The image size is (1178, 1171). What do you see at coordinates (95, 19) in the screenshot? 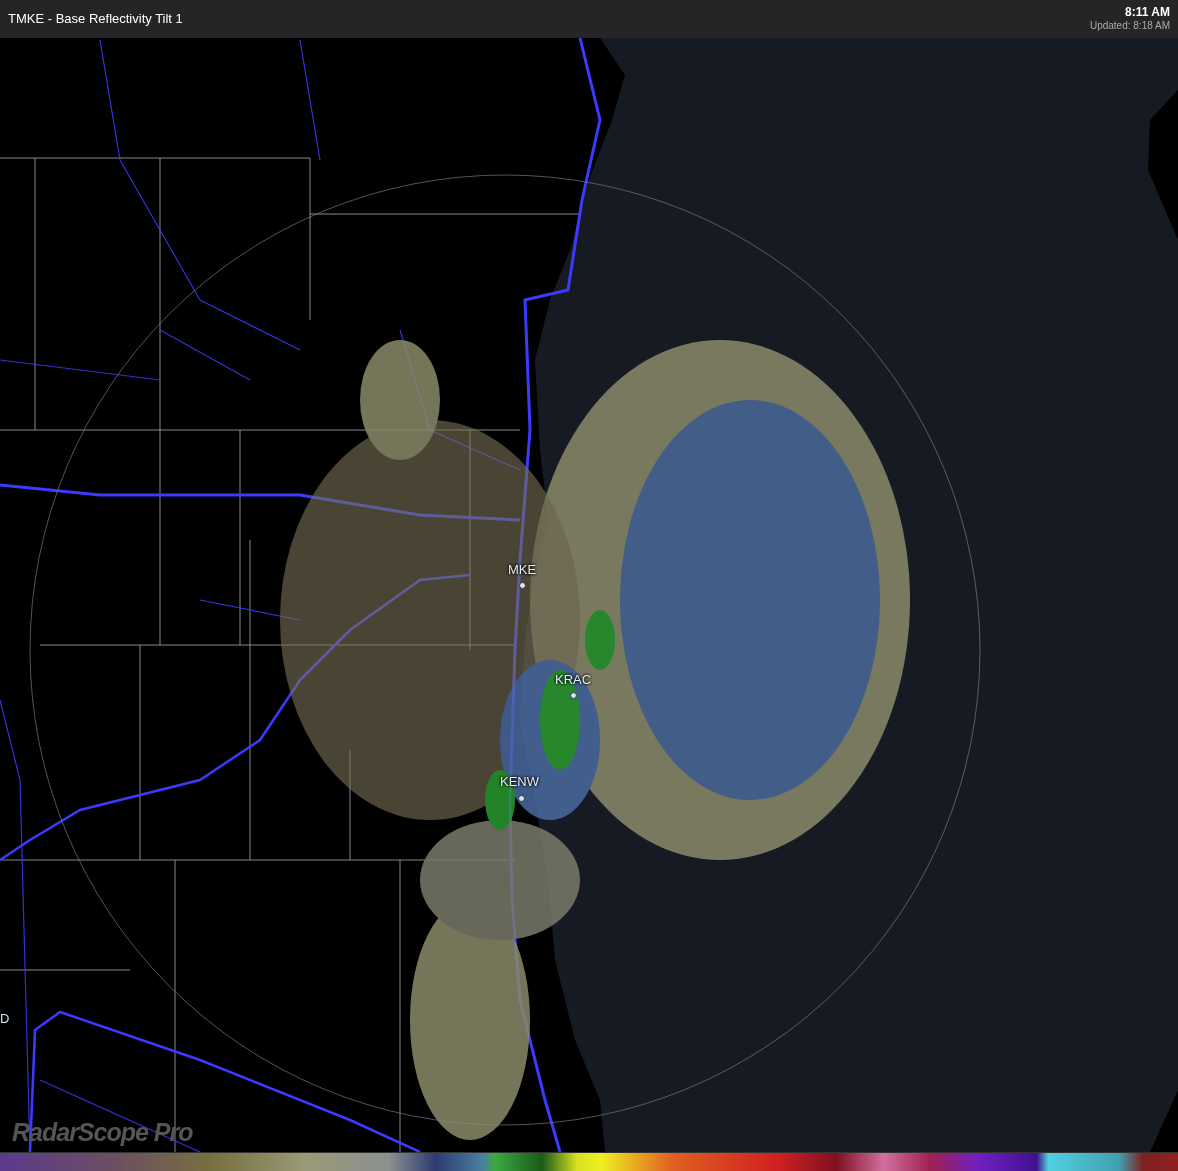
I see `map-title: TMKE - Base Reflectivity Tilt 1` at bounding box center [95, 19].